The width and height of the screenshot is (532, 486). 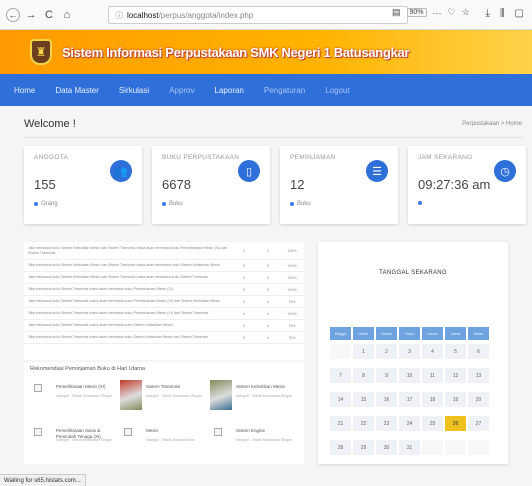 What do you see at coordinates (455, 399) in the screenshot?
I see `calendar-date: 19` at bounding box center [455, 399].